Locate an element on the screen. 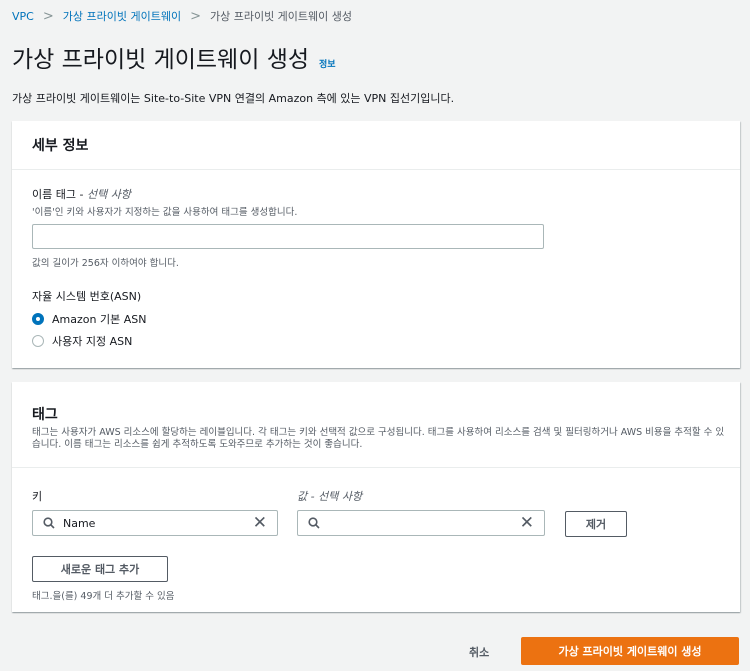 The image size is (750, 671). add-tag-button: 새로운 태그 추가 is located at coordinates (100, 569).